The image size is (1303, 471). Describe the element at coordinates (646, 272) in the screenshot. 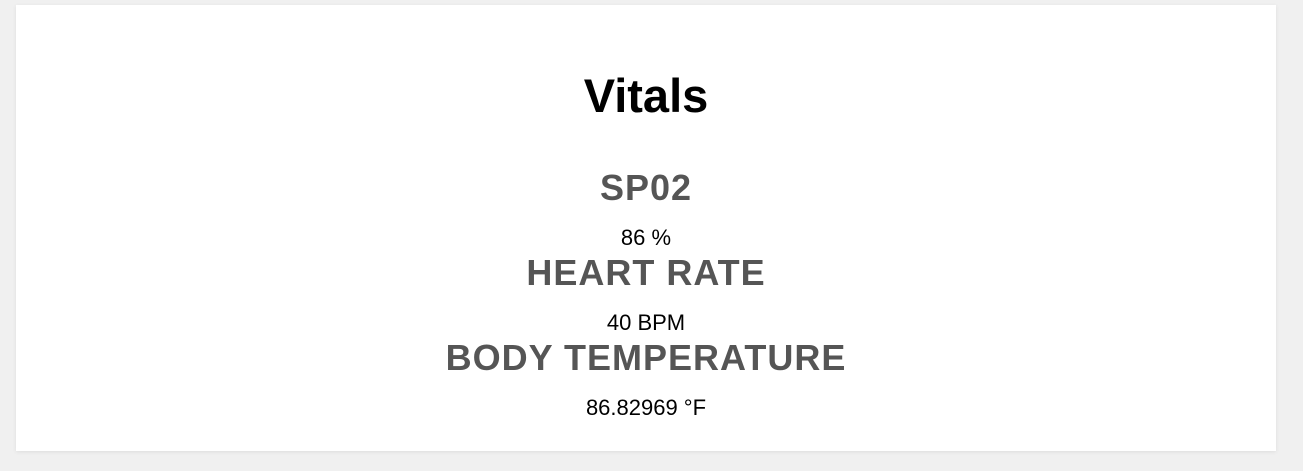

I see `heart-rate-label: HEART RATE` at that location.